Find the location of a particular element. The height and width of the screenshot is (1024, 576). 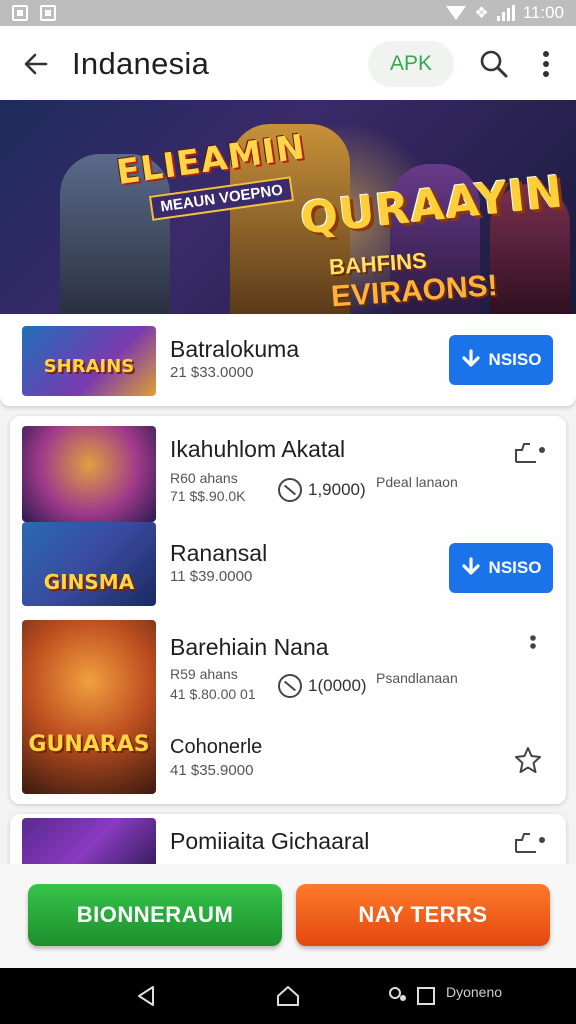

assistant-icon is located at coordinates (397, 994).